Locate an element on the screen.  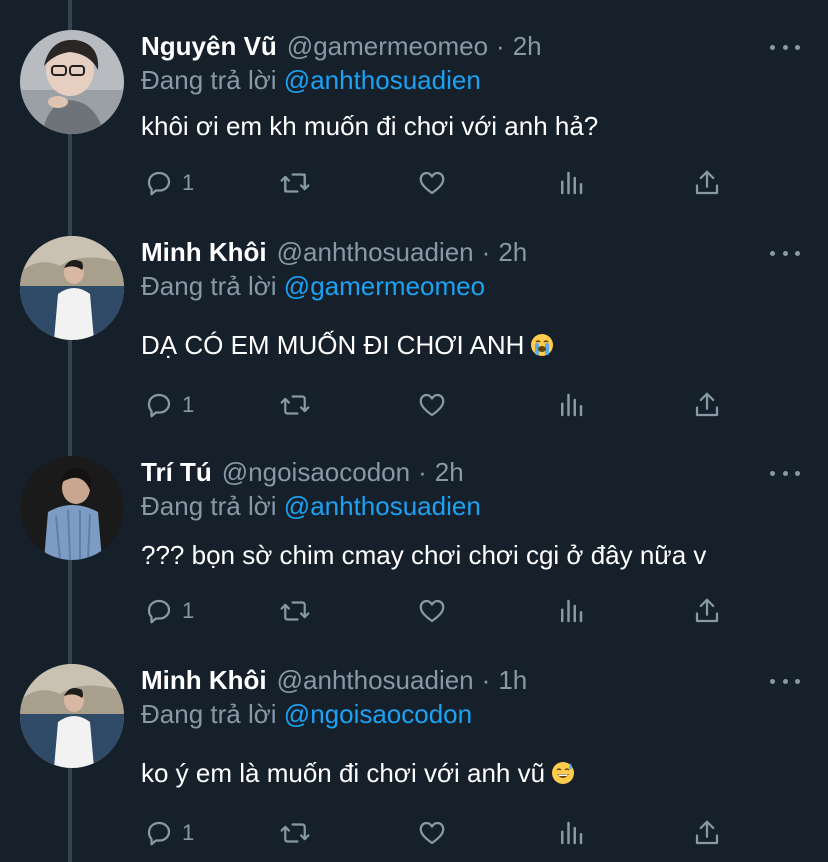
replying-to: Đang trả lời @ngoisaocodon is located at coordinates (306, 714).